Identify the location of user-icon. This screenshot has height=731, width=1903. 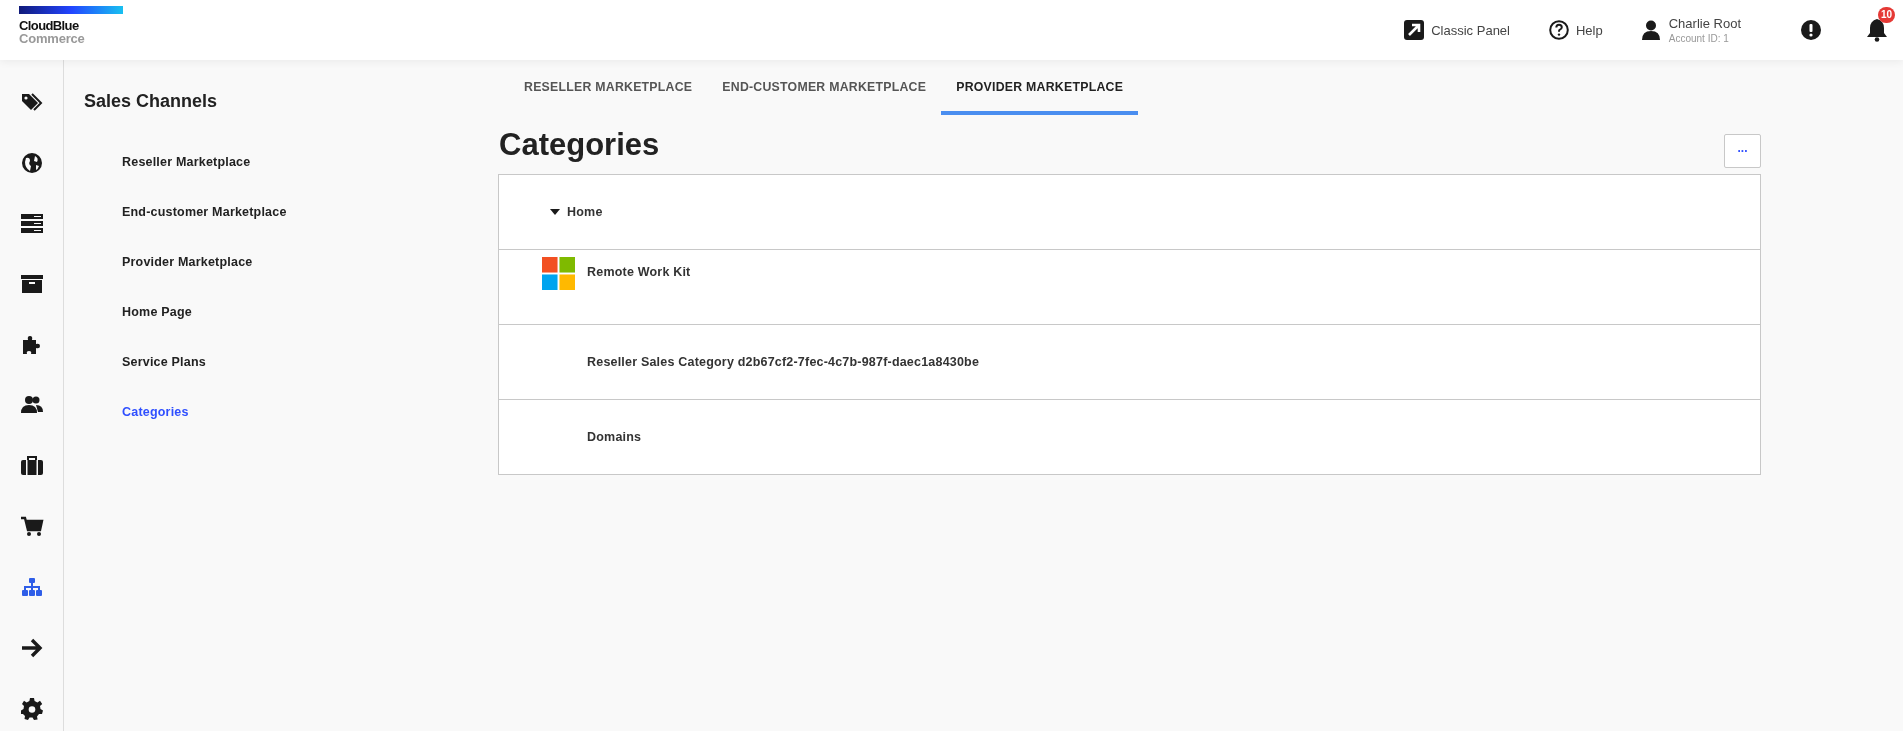
(1650, 30).